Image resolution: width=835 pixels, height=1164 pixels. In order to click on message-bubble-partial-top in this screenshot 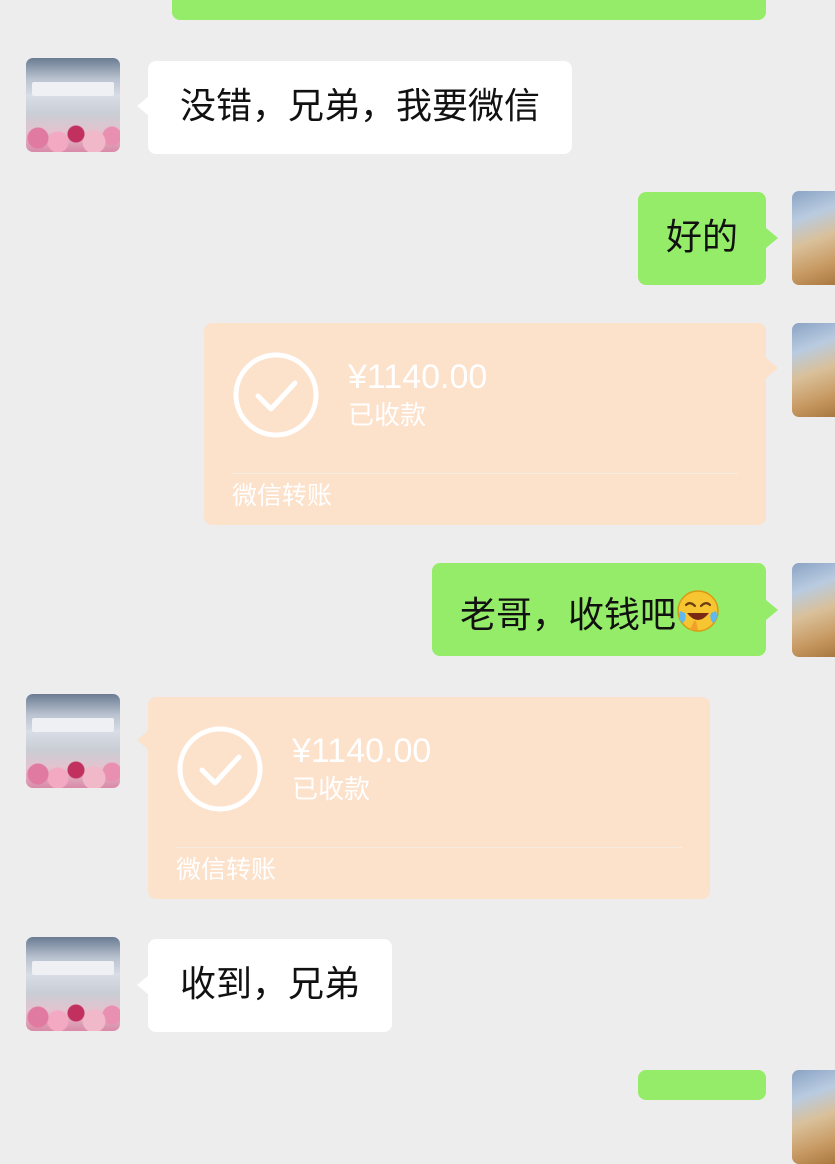, I will do `click(469, 10)`.